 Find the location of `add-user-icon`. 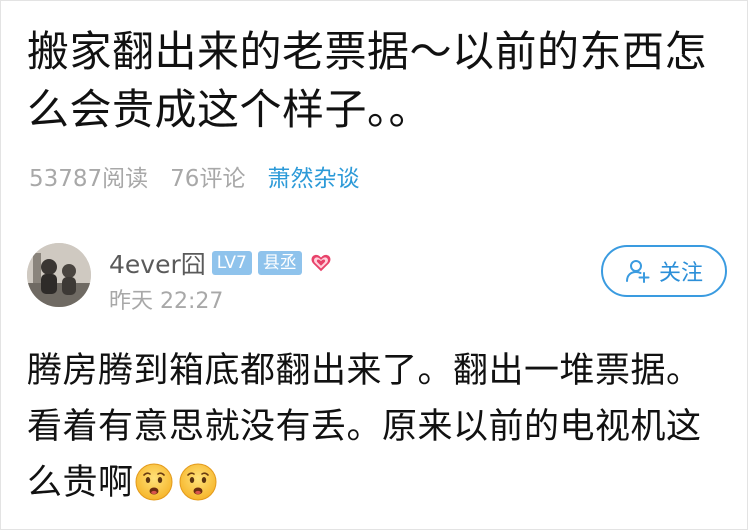

add-user-icon is located at coordinates (637, 271).